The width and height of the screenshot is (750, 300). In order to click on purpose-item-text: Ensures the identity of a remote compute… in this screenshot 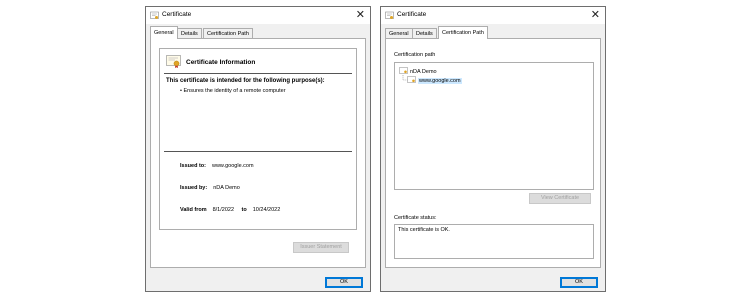, I will do `click(234, 91)`.